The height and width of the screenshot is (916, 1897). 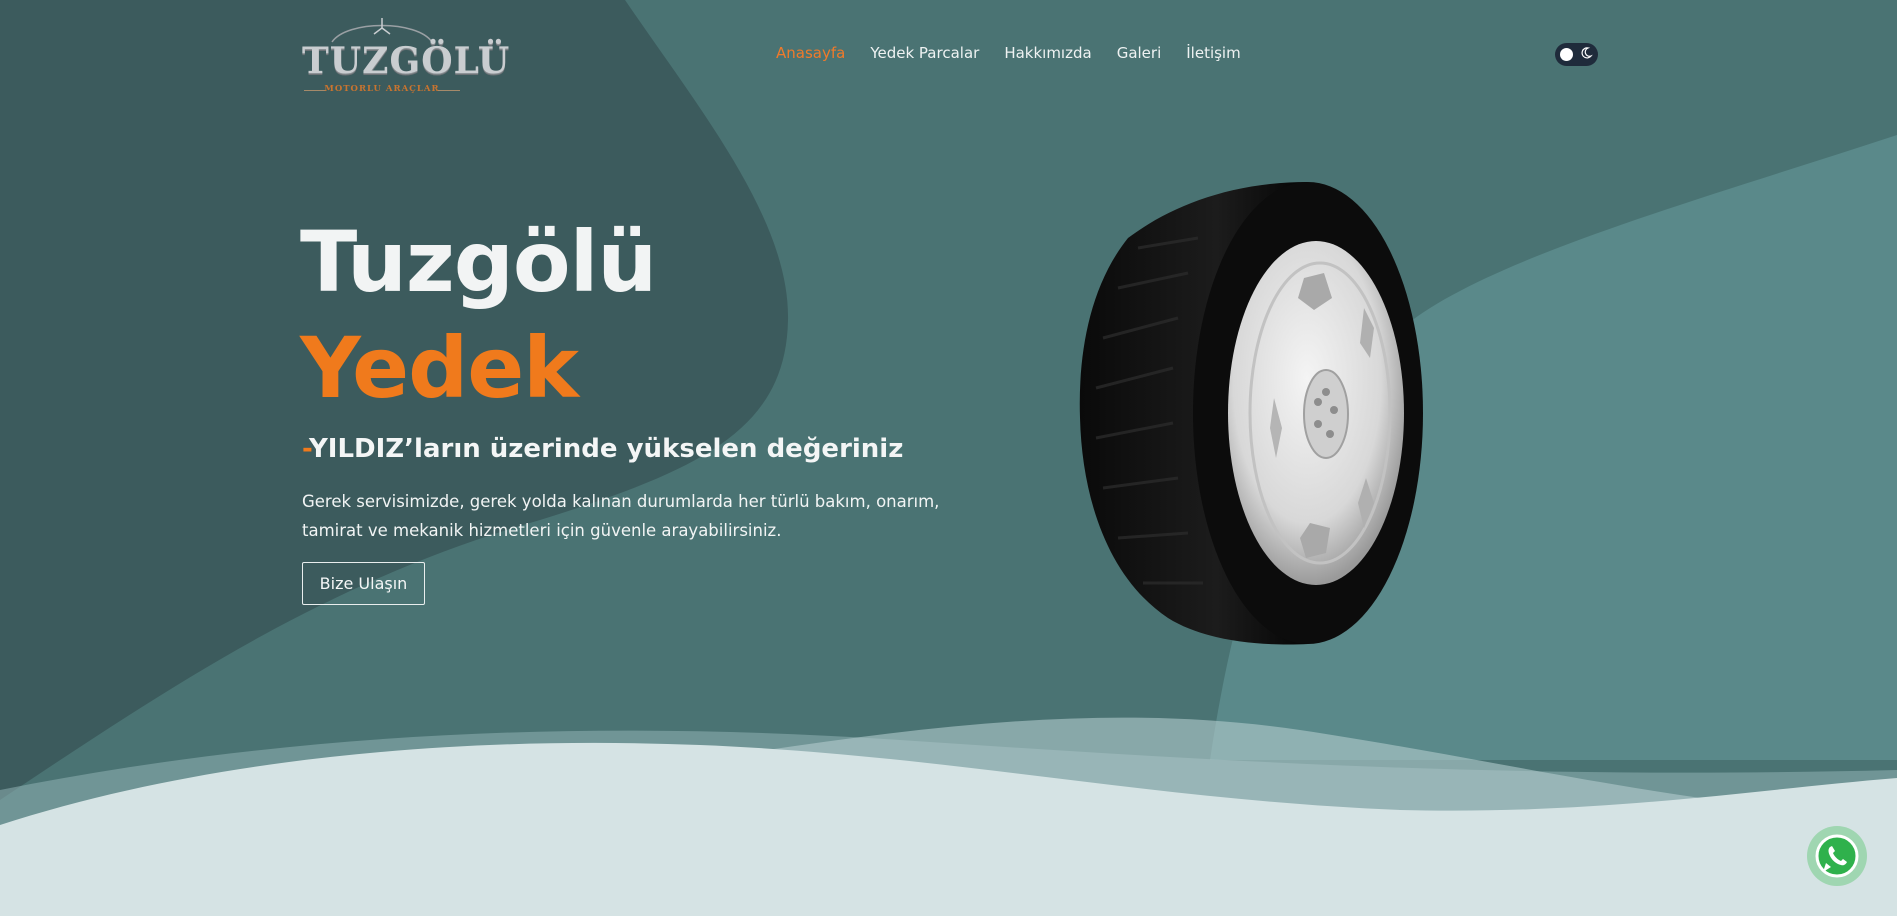 I want to click on nav-item-anasayfa: Anasayfa, so click(x=810, y=53).